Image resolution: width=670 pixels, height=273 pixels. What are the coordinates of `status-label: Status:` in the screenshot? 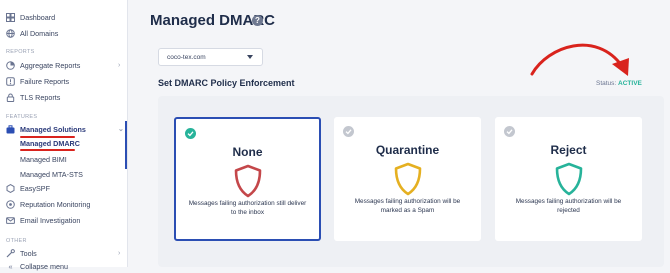 It's located at (606, 83).